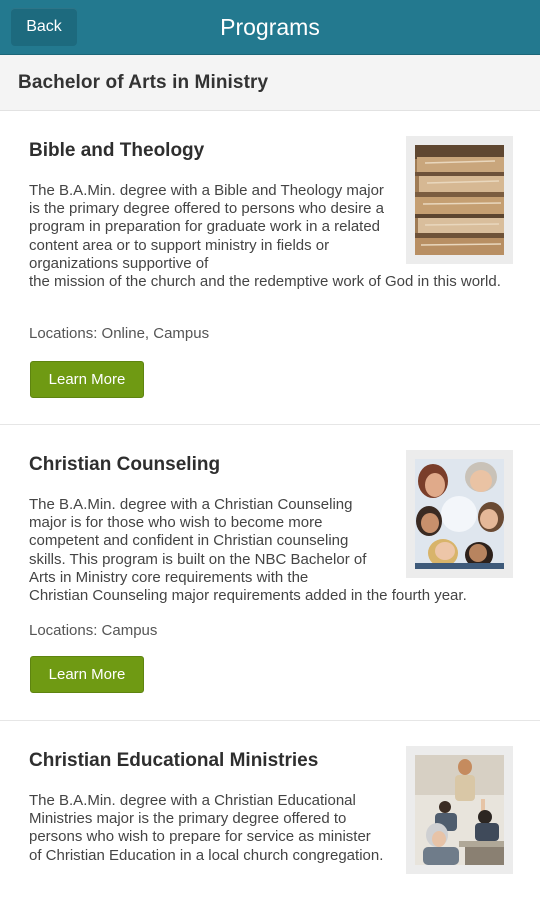  Describe the element at coordinates (125, 464) in the screenshot. I see `program-title: Christian Counseling` at that location.